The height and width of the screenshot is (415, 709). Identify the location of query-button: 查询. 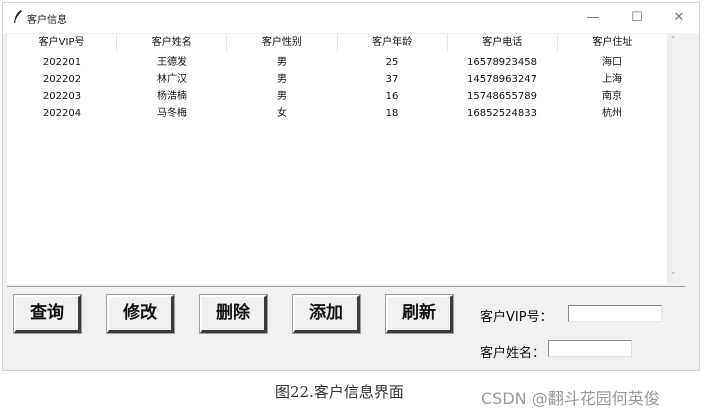
(47, 314).